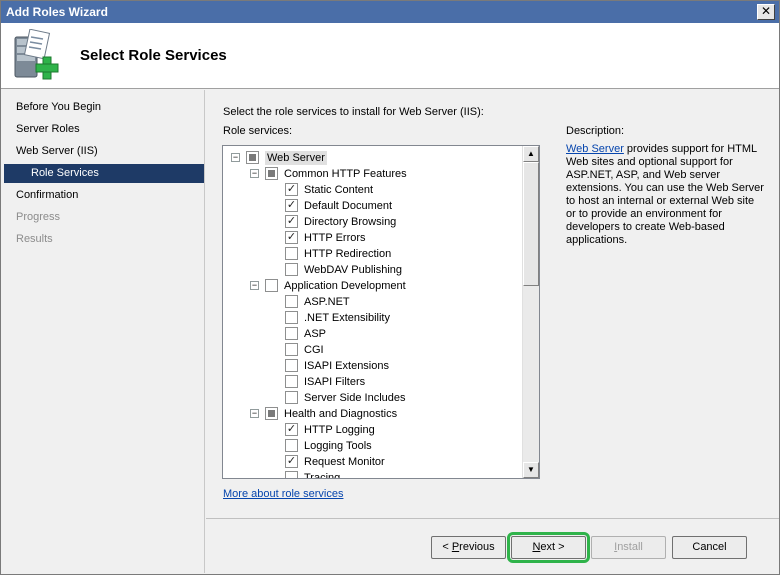  What do you see at coordinates (38, 217) in the screenshot?
I see `nav-item-progress: Progress` at bounding box center [38, 217].